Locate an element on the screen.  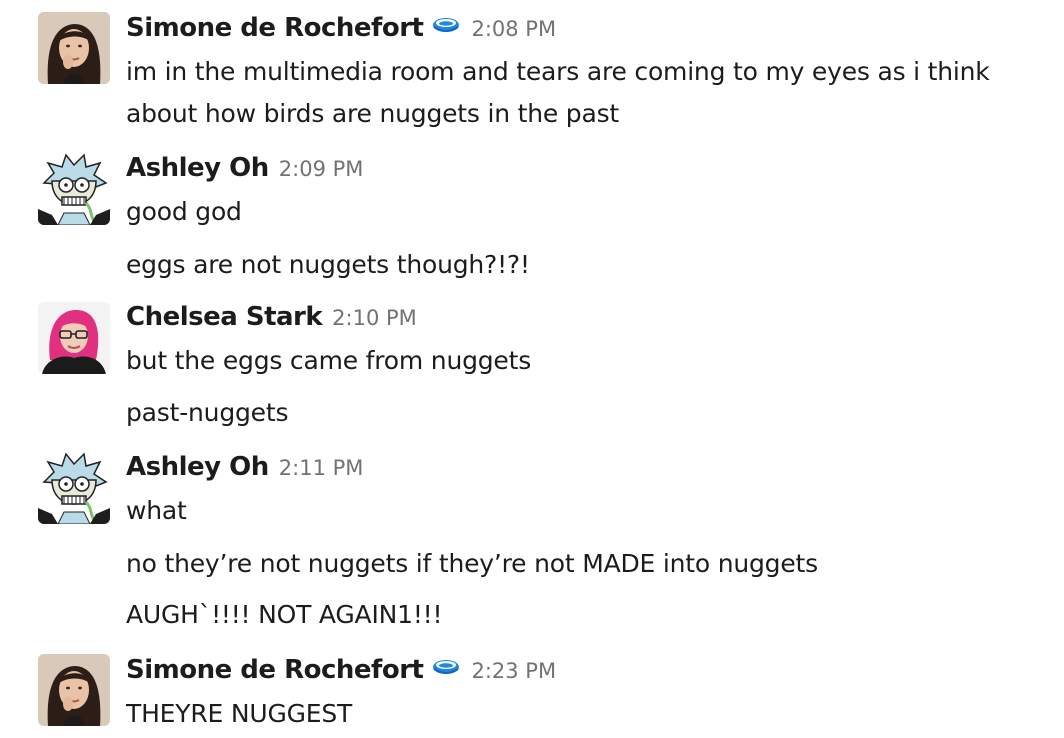
message-text: eggs are not nuggets though?!?! is located at coordinates (328, 264).